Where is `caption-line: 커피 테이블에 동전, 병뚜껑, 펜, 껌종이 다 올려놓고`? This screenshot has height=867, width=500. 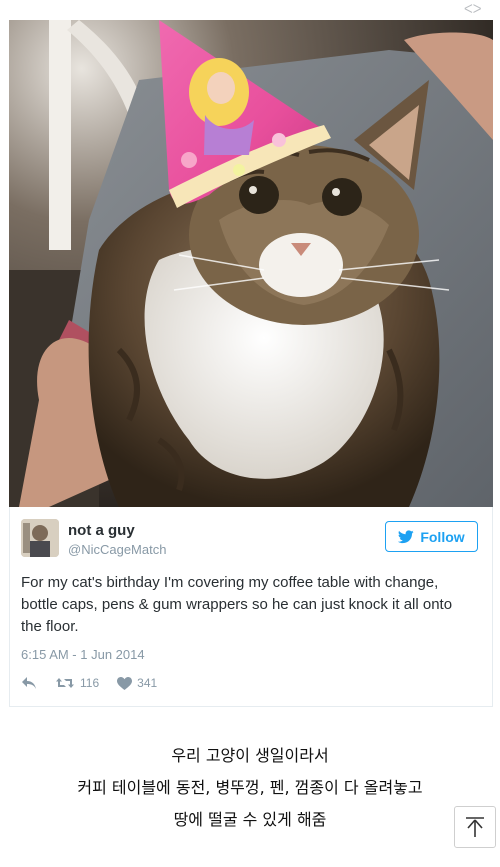
caption-line: 커피 테이블에 동전, 병뚜껑, 펜, 껌종이 다 올려놓고 is located at coordinates (250, 787).